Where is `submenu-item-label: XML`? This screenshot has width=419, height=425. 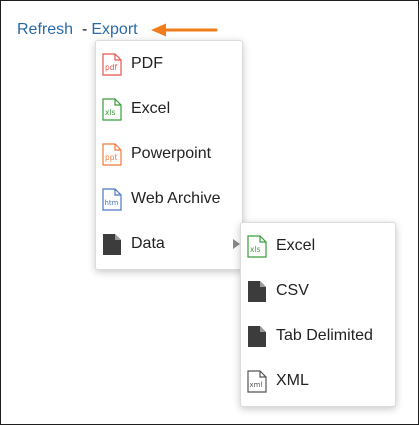
submenu-item-label: XML is located at coordinates (292, 380).